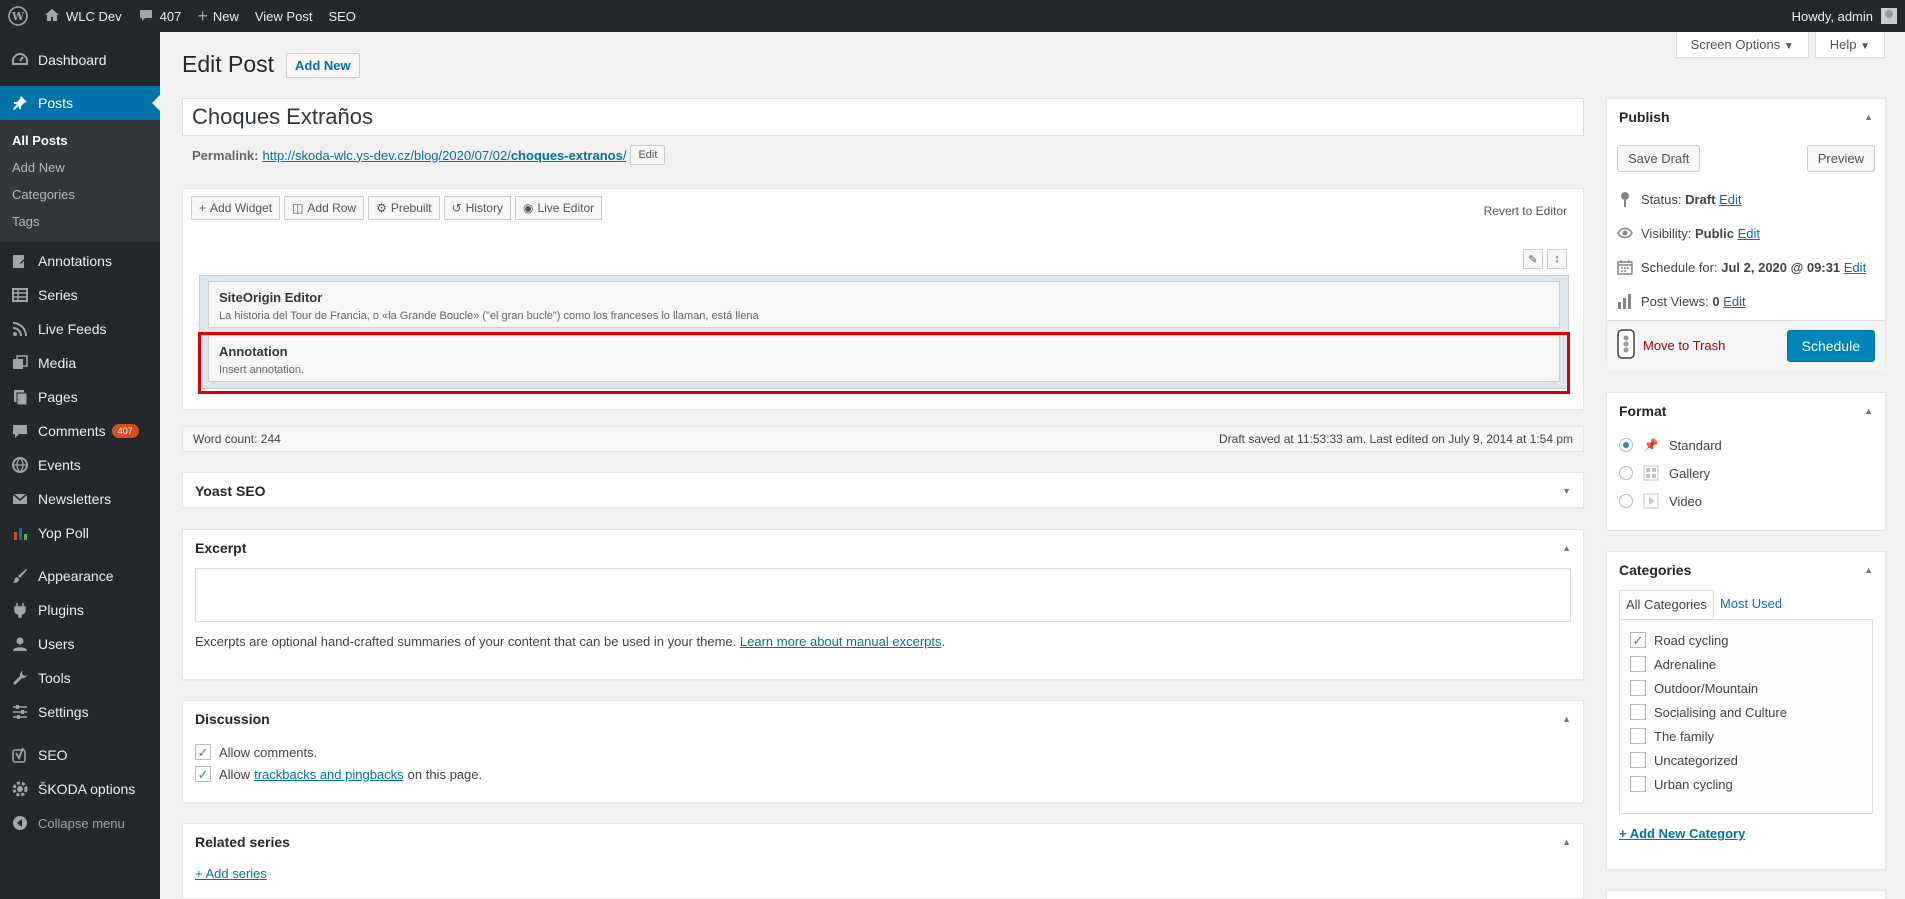 This screenshot has width=1905, height=899. Describe the element at coordinates (329, 774) in the screenshot. I see `trackbacks-link: trackbacks and pingbacks` at that location.